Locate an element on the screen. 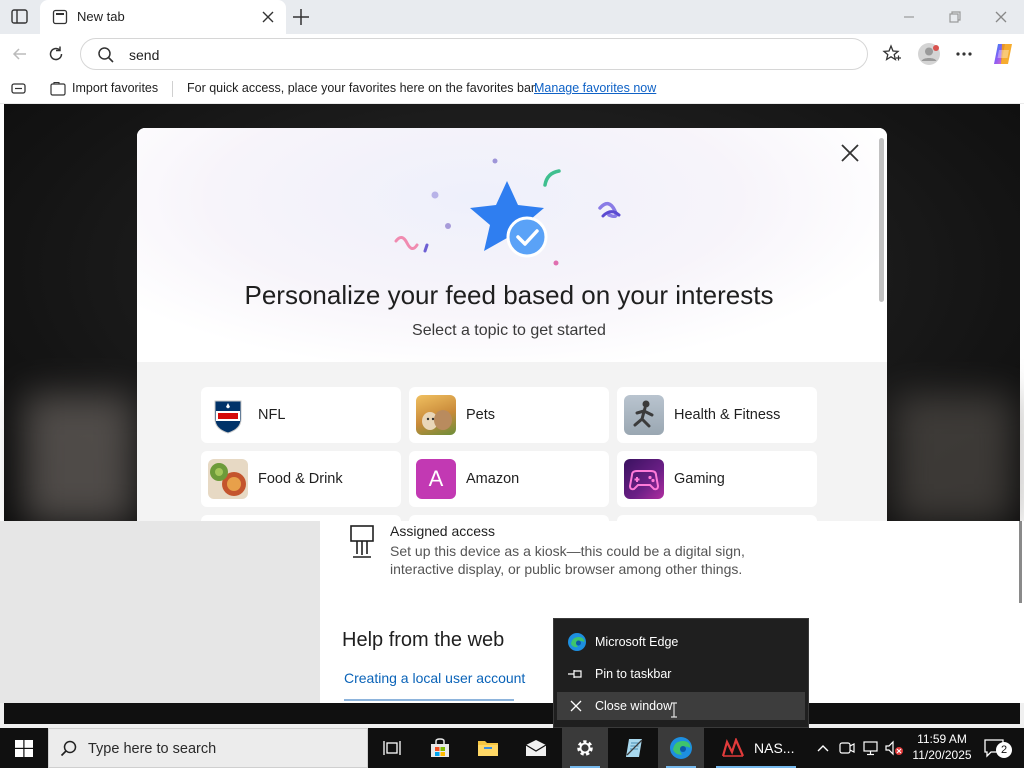  jump-list-app-name: Microsoft Edge is located at coordinates (637, 642).